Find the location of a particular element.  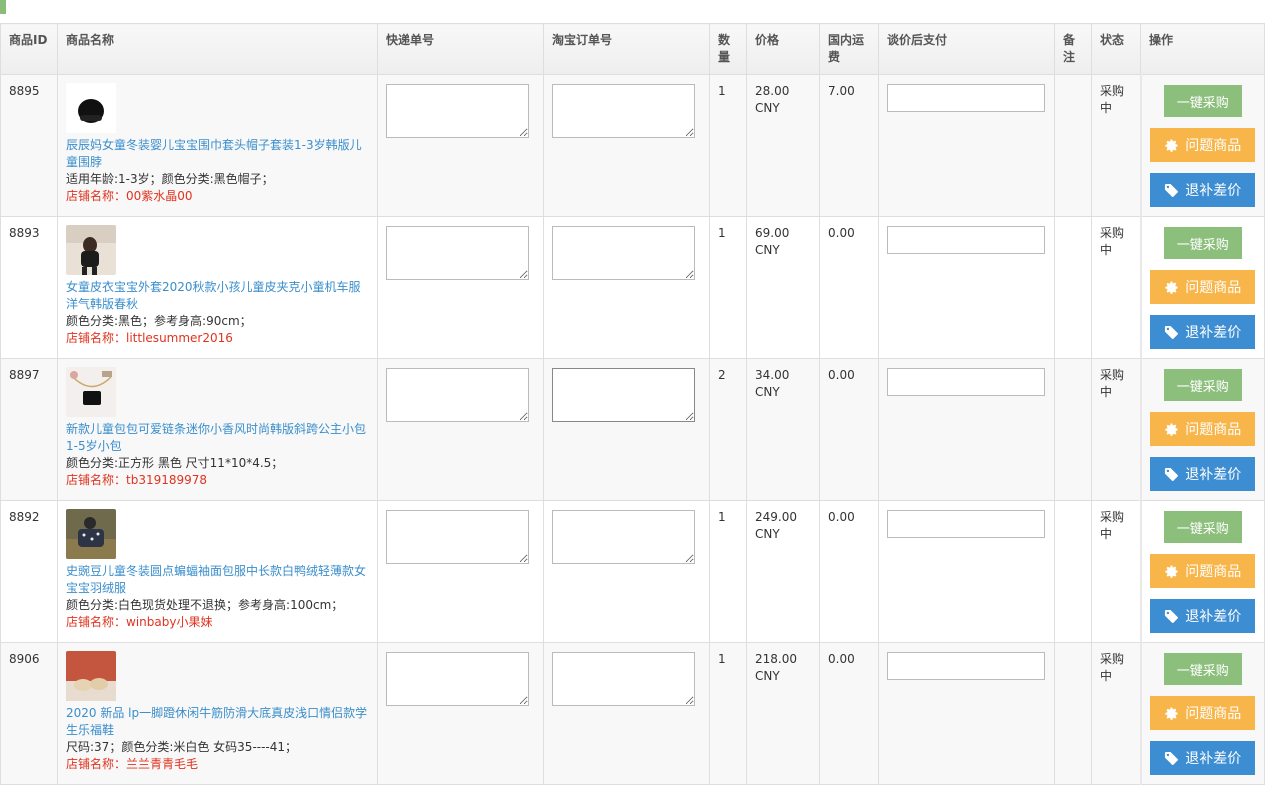

cell-final-pay is located at coordinates (966, 145).